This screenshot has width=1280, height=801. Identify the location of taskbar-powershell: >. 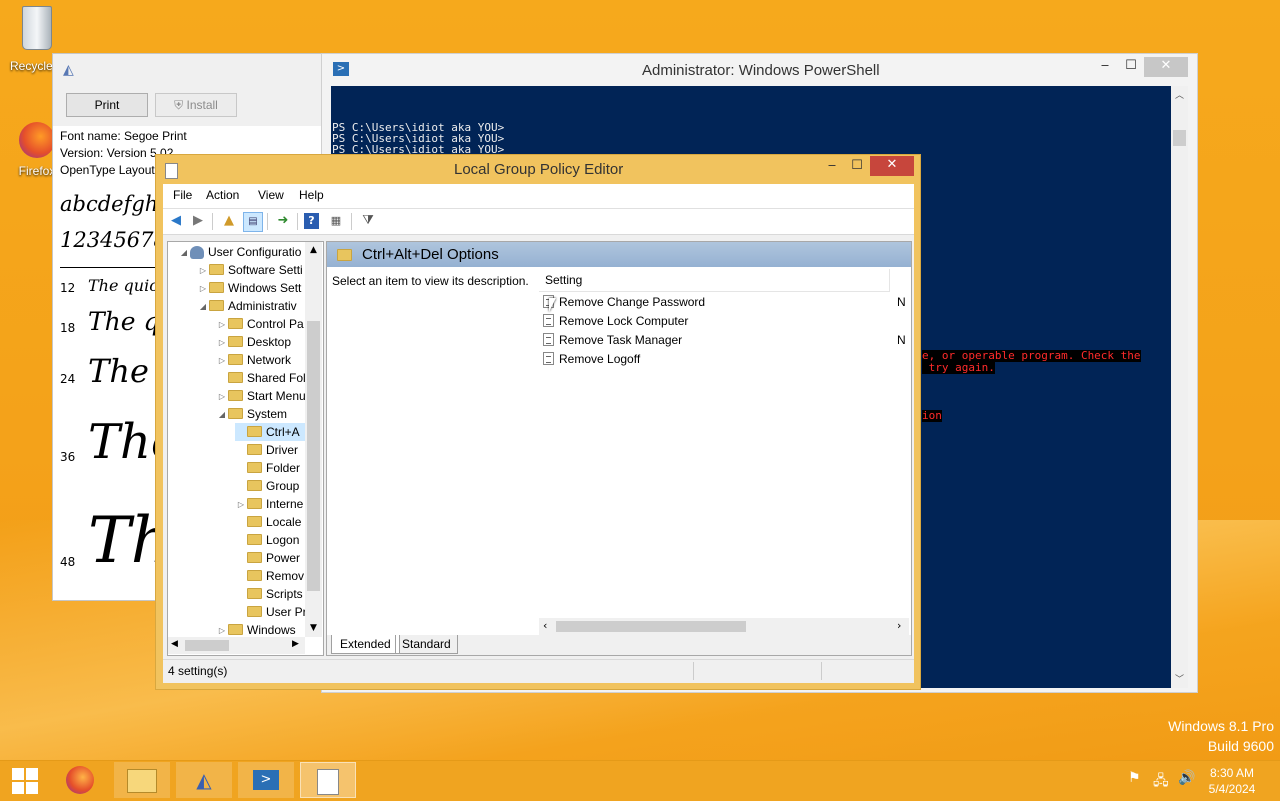
(266, 780).